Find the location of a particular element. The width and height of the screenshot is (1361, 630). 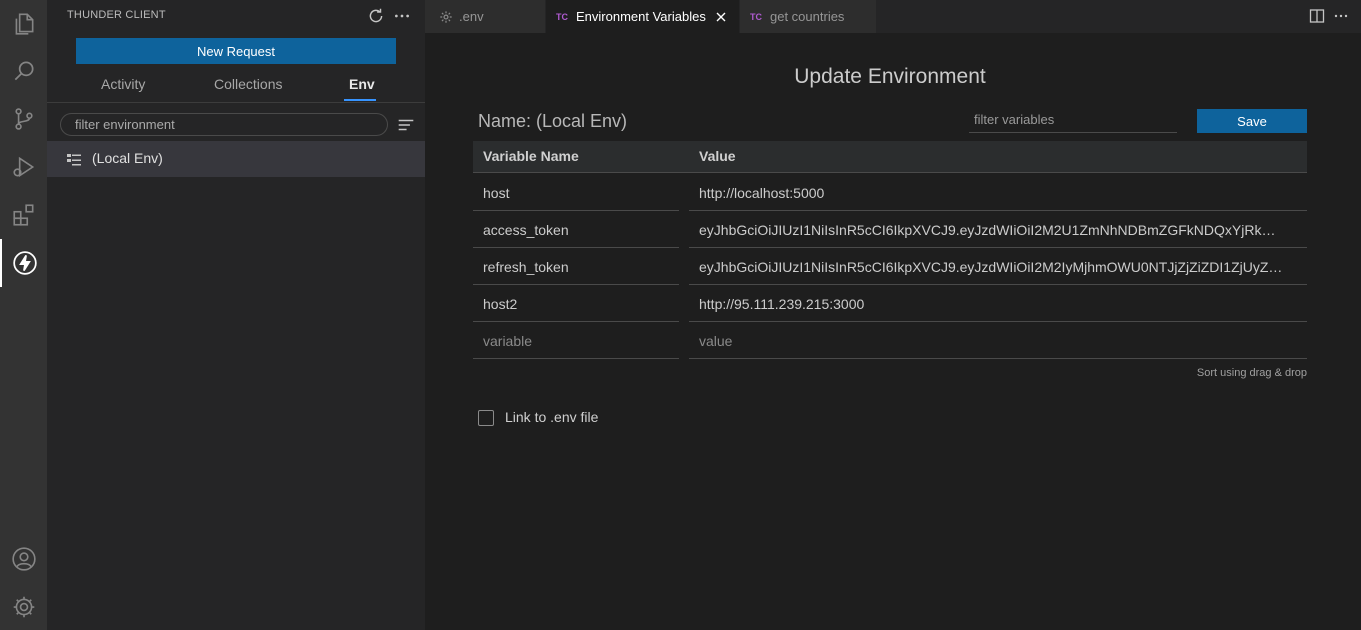

new-variable-row: variable value is located at coordinates (890, 340).